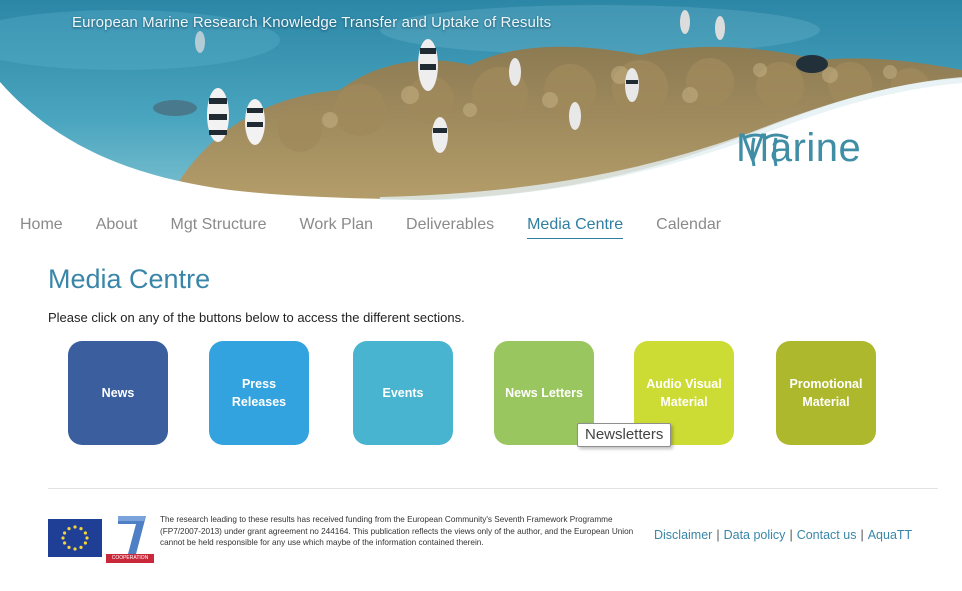  Describe the element at coordinates (117, 227) in the screenshot. I see `nav-about: About` at that location.